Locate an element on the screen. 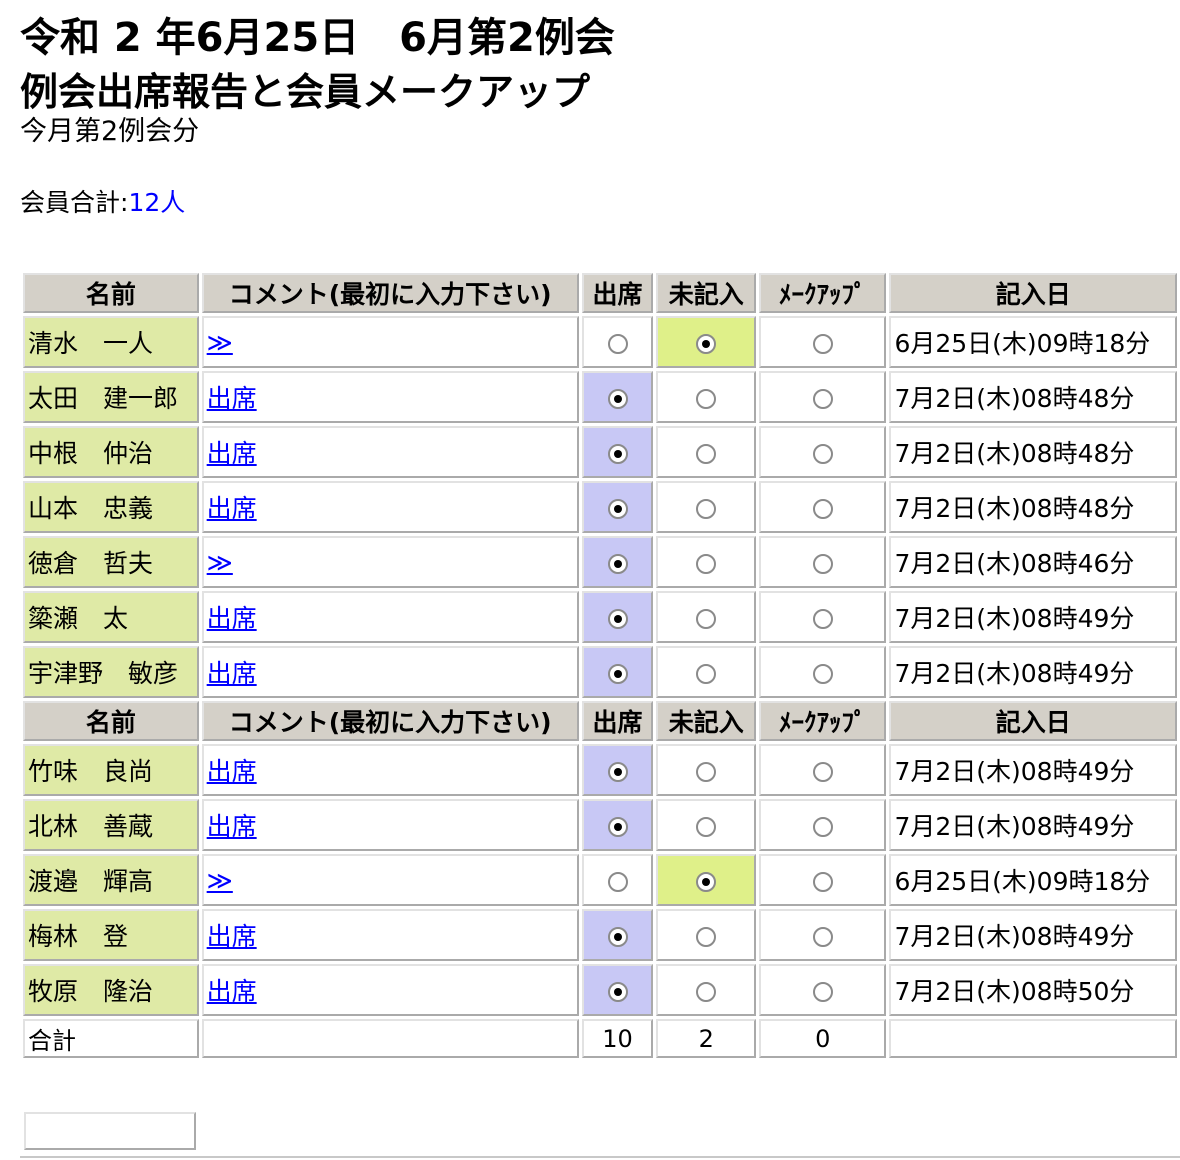 This screenshot has width=1180, height=1160. table-row: 宇津野 敏彦 出席 7月2日(木)08時49分 is located at coordinates (600, 672).